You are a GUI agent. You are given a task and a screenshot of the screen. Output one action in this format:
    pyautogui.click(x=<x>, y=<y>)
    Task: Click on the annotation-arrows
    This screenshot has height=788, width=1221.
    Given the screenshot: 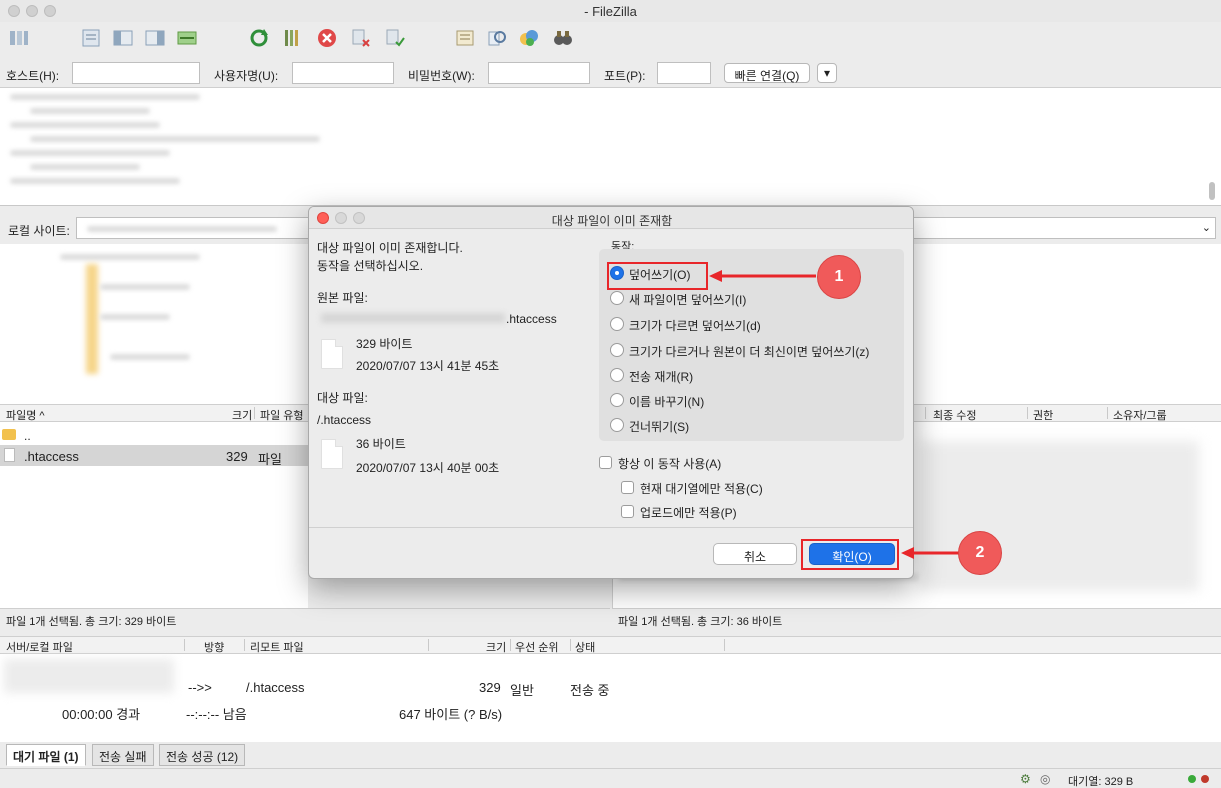 What is the action you would take?
    pyautogui.click(x=834, y=414)
    